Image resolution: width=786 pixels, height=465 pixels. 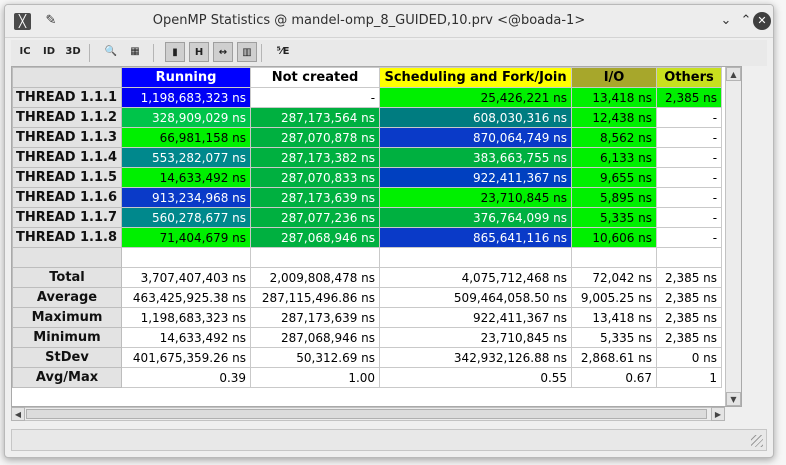 I want to click on stats-cell: 13,418 ns, so click(x=614, y=317).